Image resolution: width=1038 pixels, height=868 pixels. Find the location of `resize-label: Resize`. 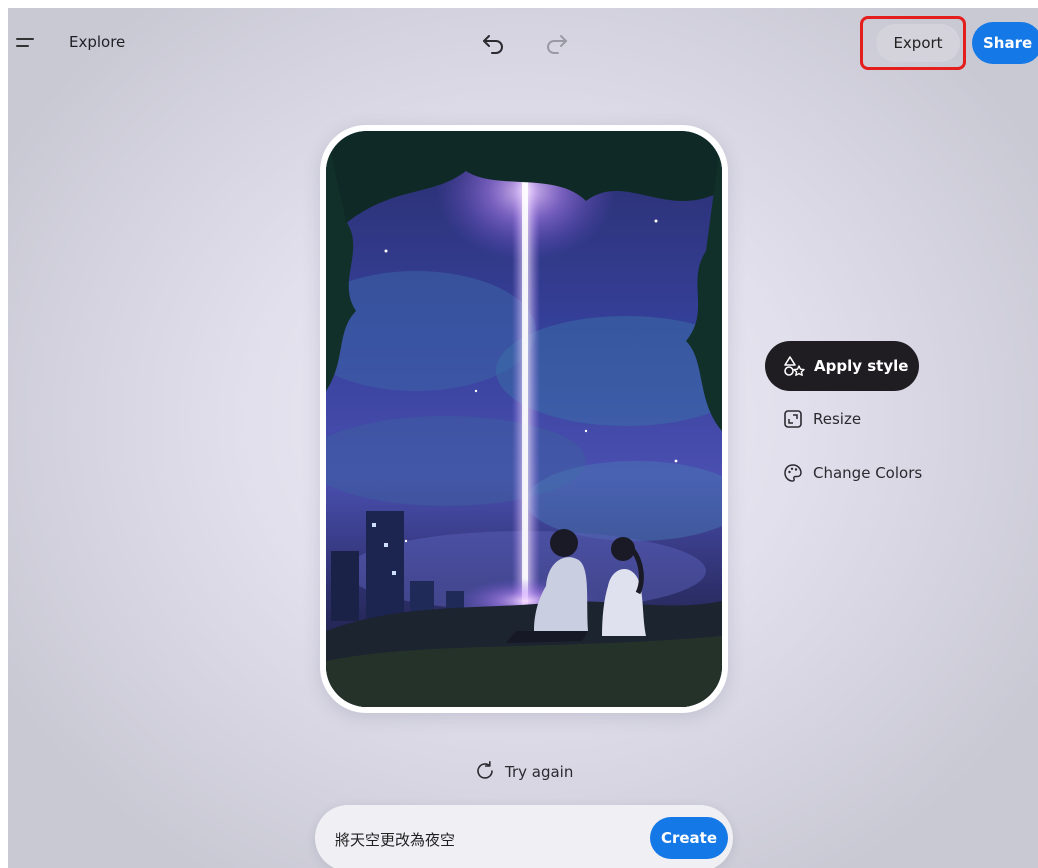

resize-label: Resize is located at coordinates (837, 419).